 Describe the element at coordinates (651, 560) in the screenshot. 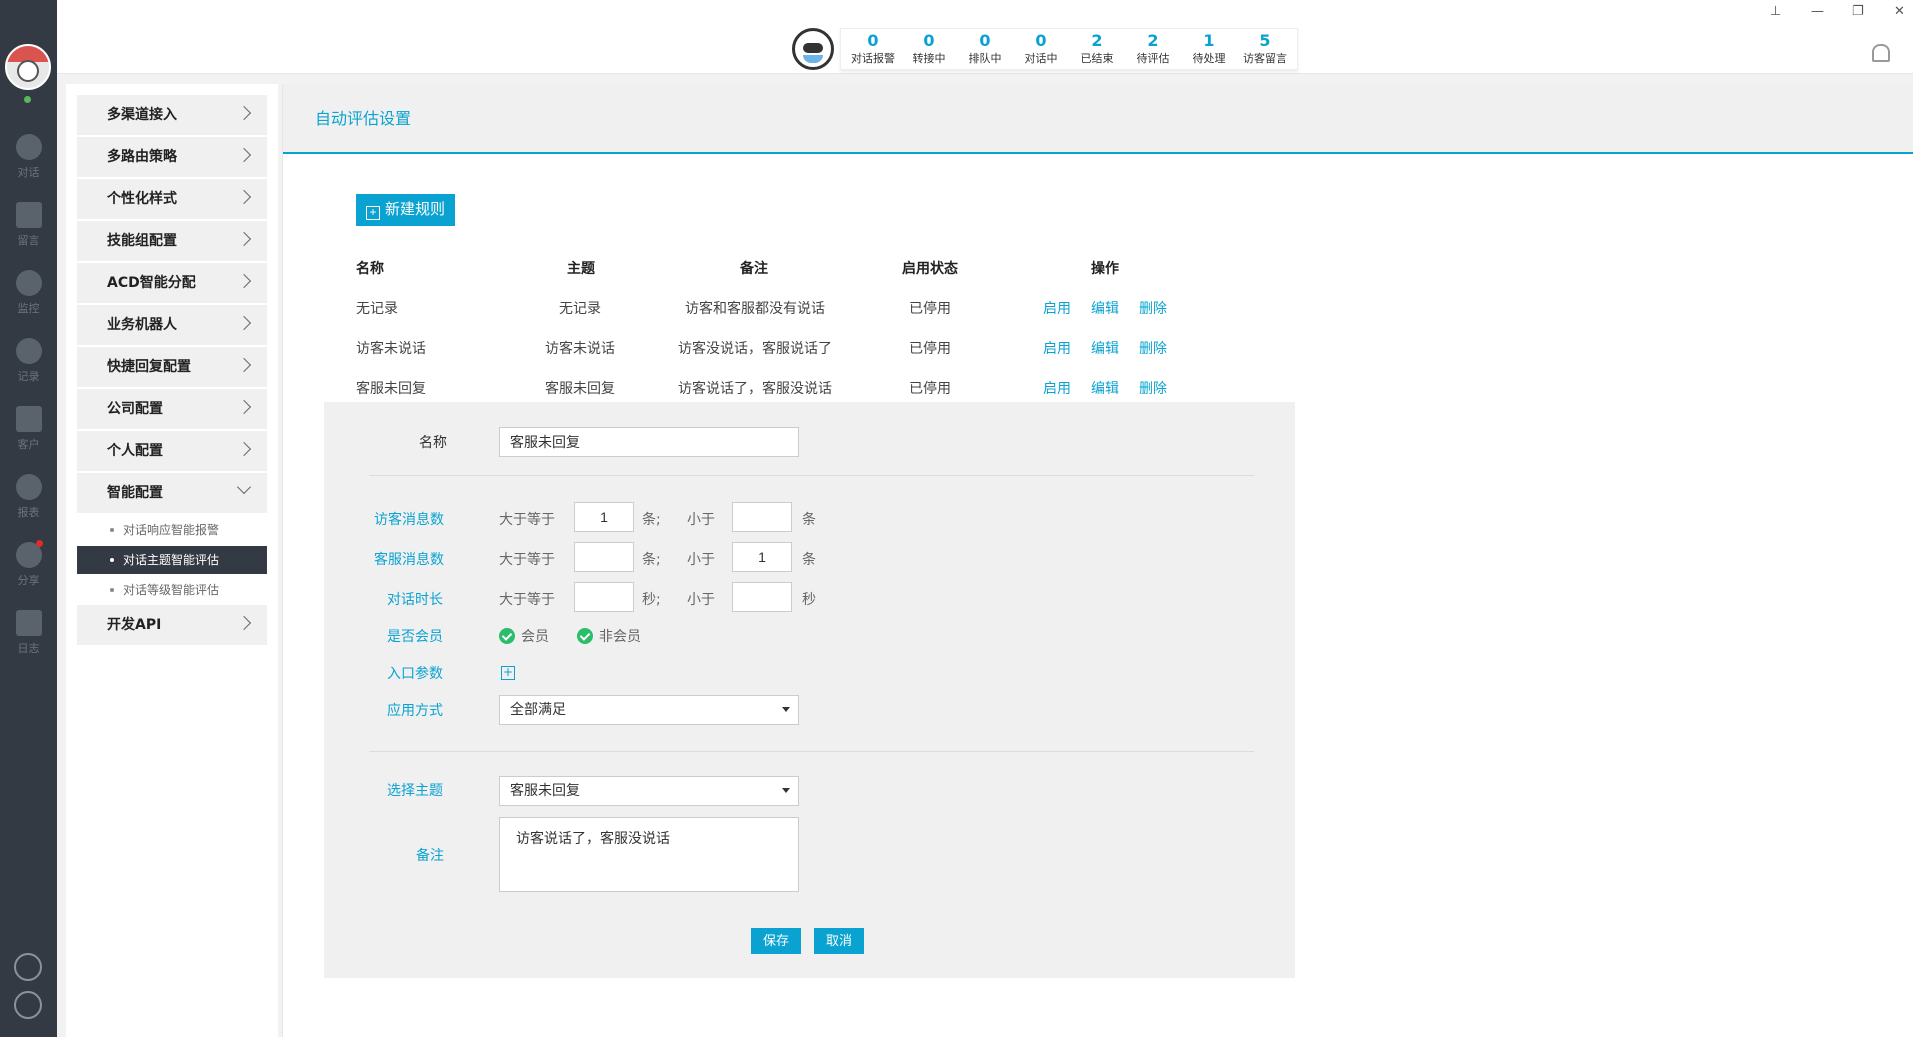

I see `unit-text: 条;` at that location.